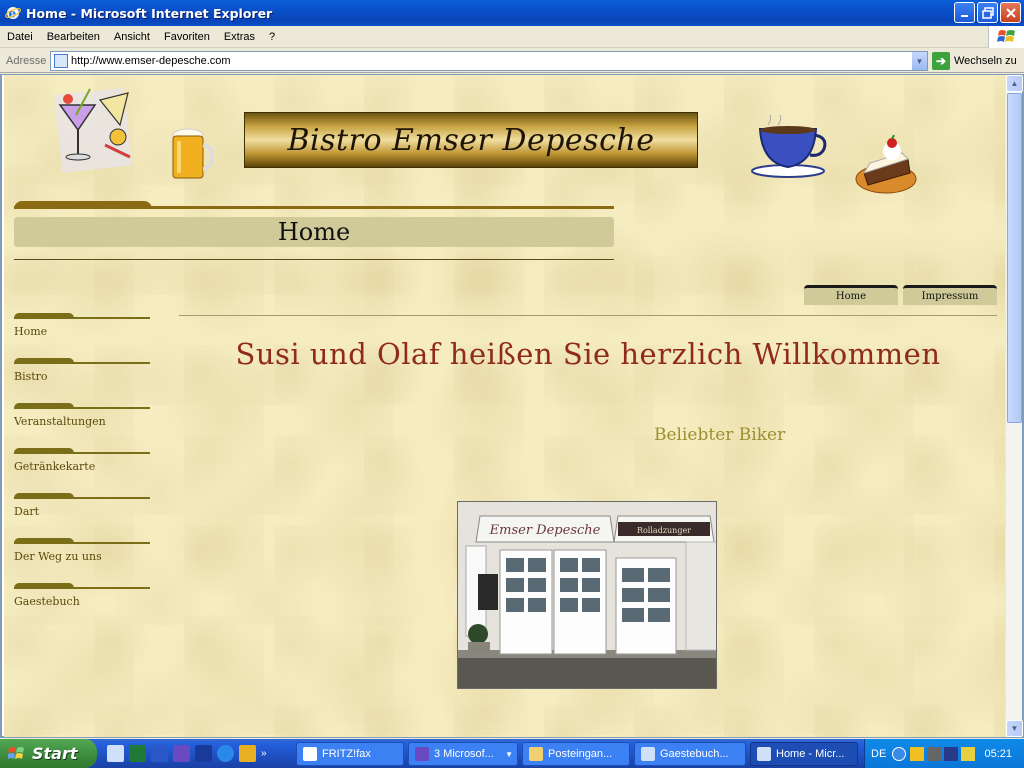  Describe the element at coordinates (1010, 12) in the screenshot. I see `close-button` at that location.